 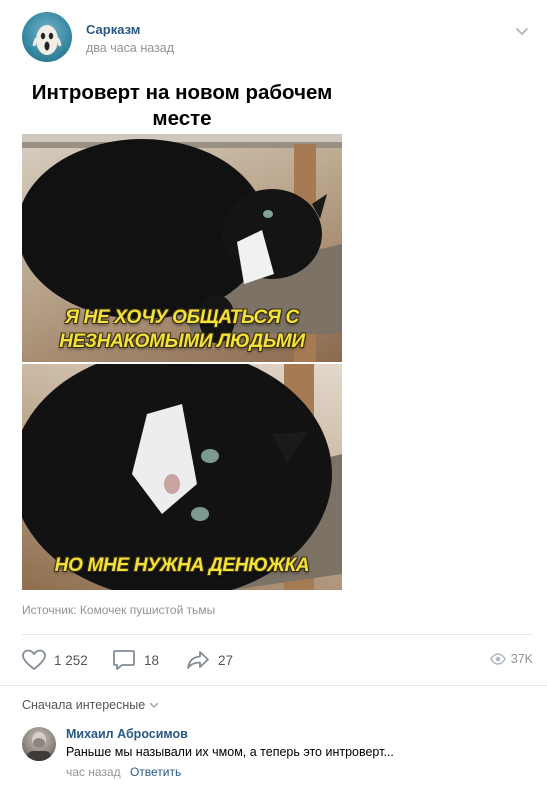 What do you see at coordinates (226, 660) in the screenshot?
I see `share-count: 27` at bounding box center [226, 660].